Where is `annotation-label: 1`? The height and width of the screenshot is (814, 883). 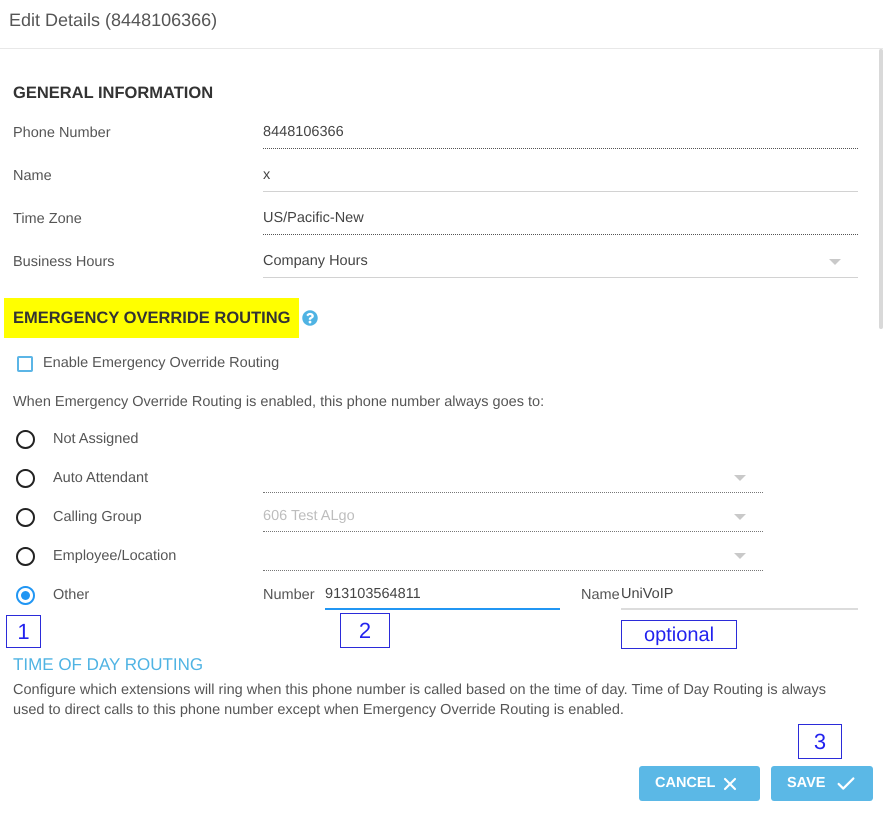 annotation-label: 1 is located at coordinates (23, 631).